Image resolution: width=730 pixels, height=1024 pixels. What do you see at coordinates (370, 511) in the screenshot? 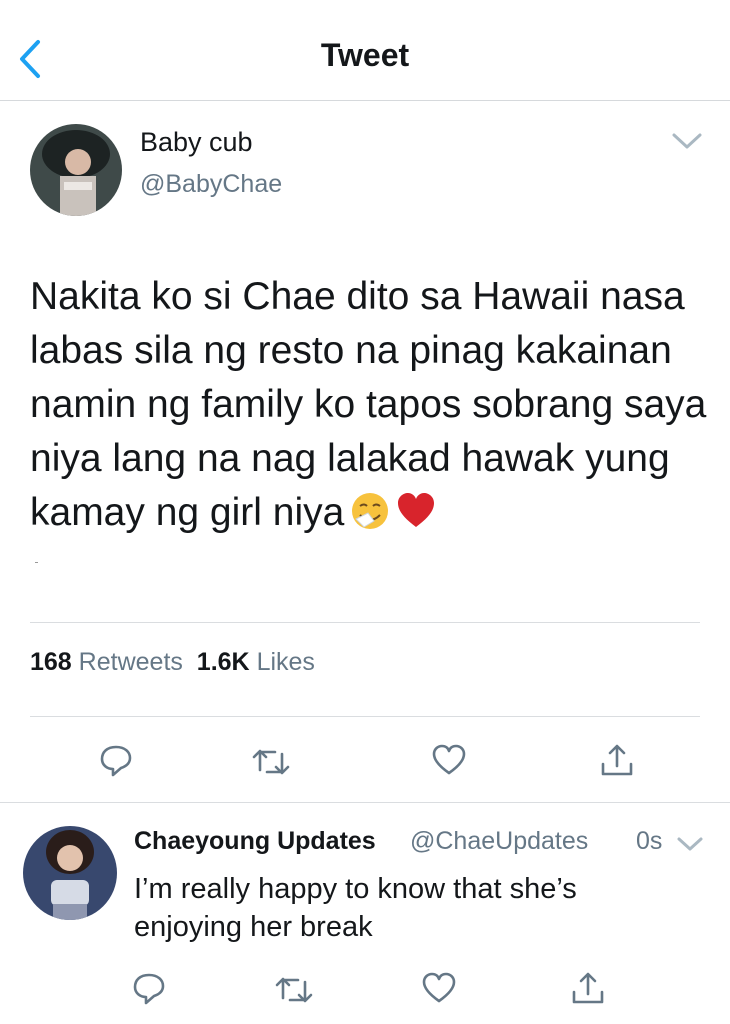
I see `sneezing-face-emoji-icon` at bounding box center [370, 511].